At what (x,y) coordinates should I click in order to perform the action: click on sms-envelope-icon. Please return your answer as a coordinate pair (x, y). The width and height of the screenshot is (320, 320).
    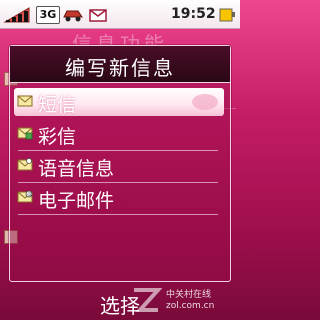
    Looking at the image, I should click on (25, 101).